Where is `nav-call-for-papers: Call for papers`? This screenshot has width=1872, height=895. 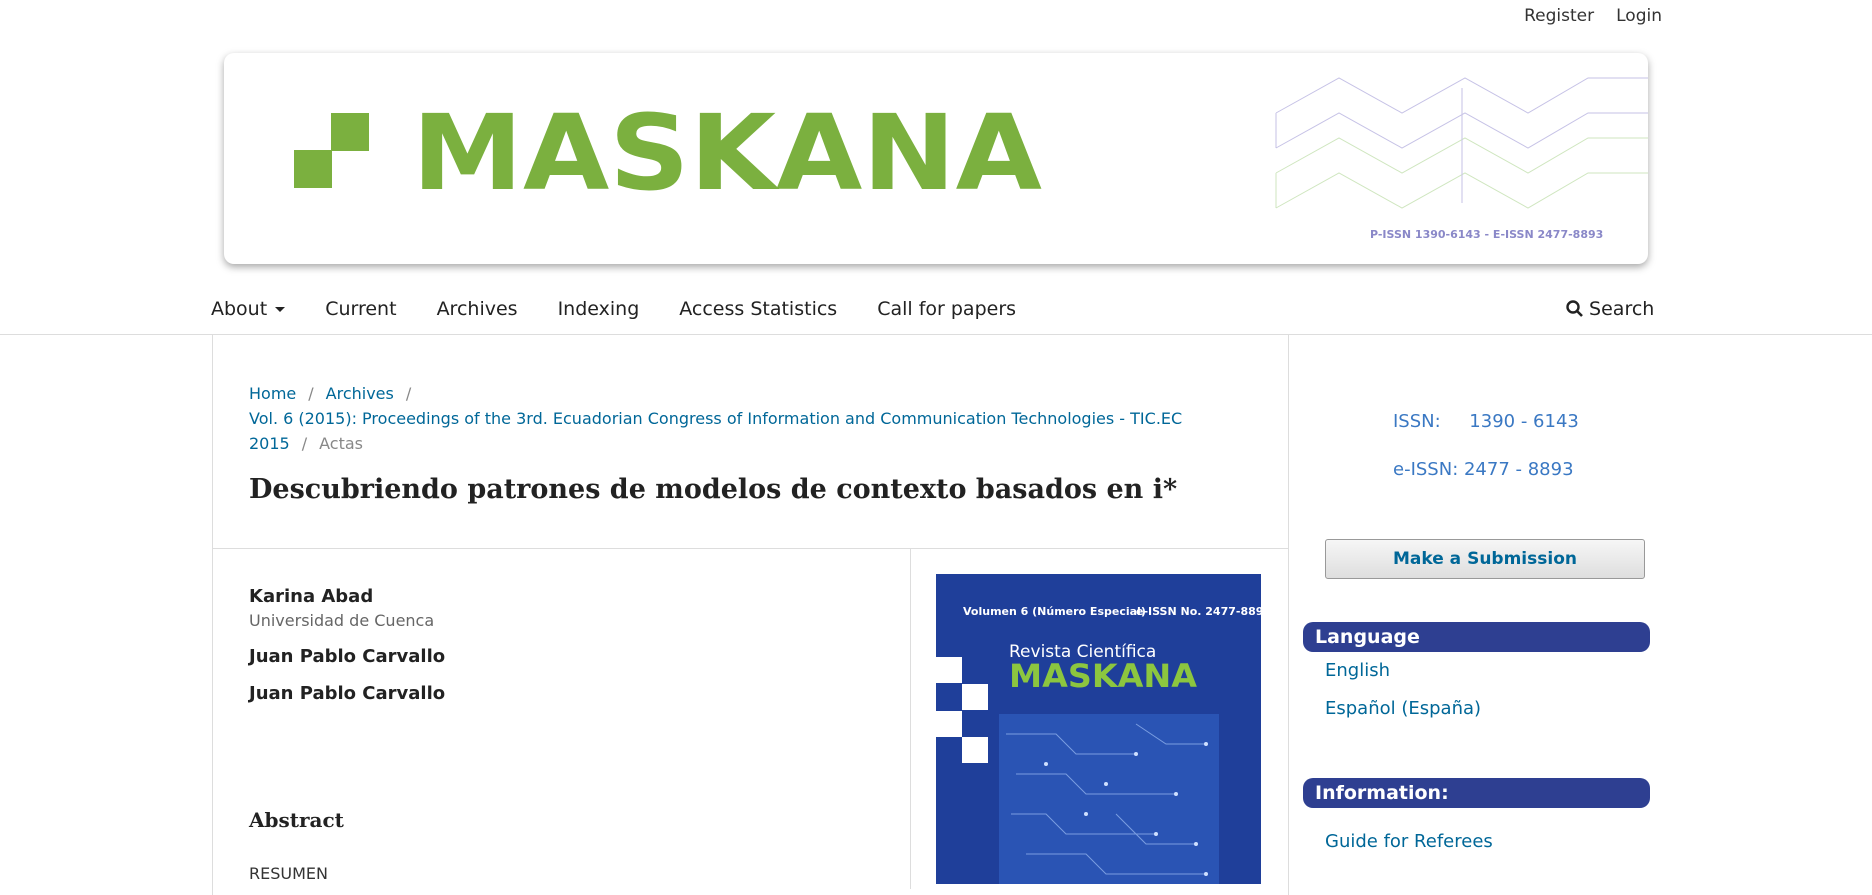 nav-call-for-papers: Call for papers is located at coordinates (946, 309).